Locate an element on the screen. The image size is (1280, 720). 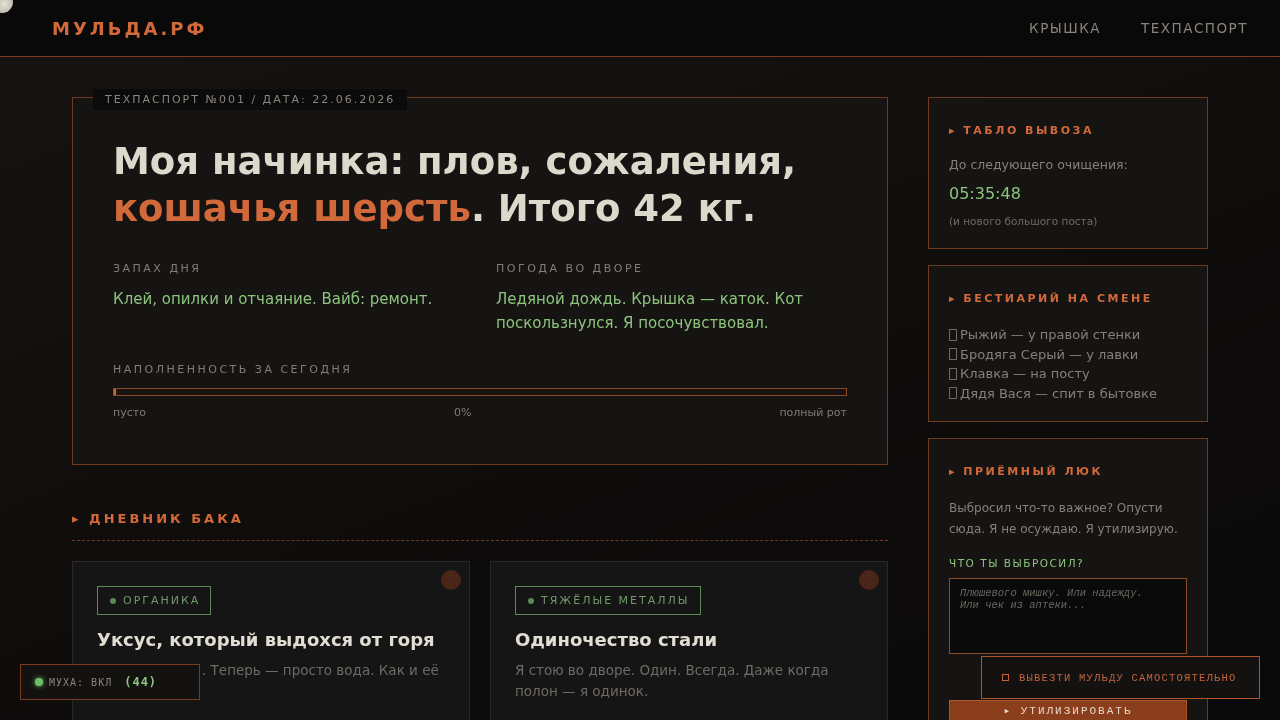
fly-status-badge: МУХА: ВКЛ (44) is located at coordinates (110, 682).